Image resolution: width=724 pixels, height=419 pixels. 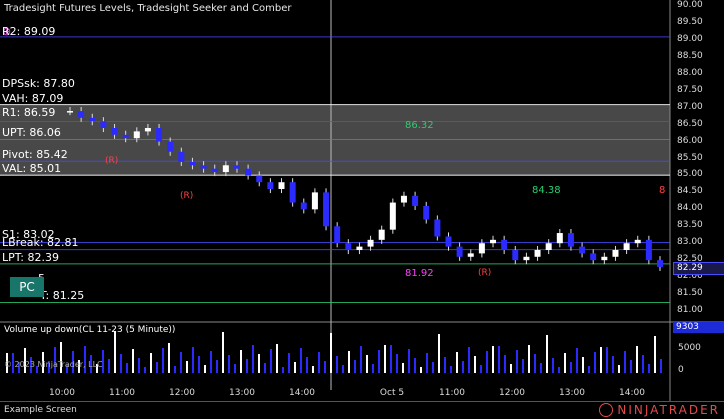 I want to click on time-label: 12:00, so click(x=512, y=393).